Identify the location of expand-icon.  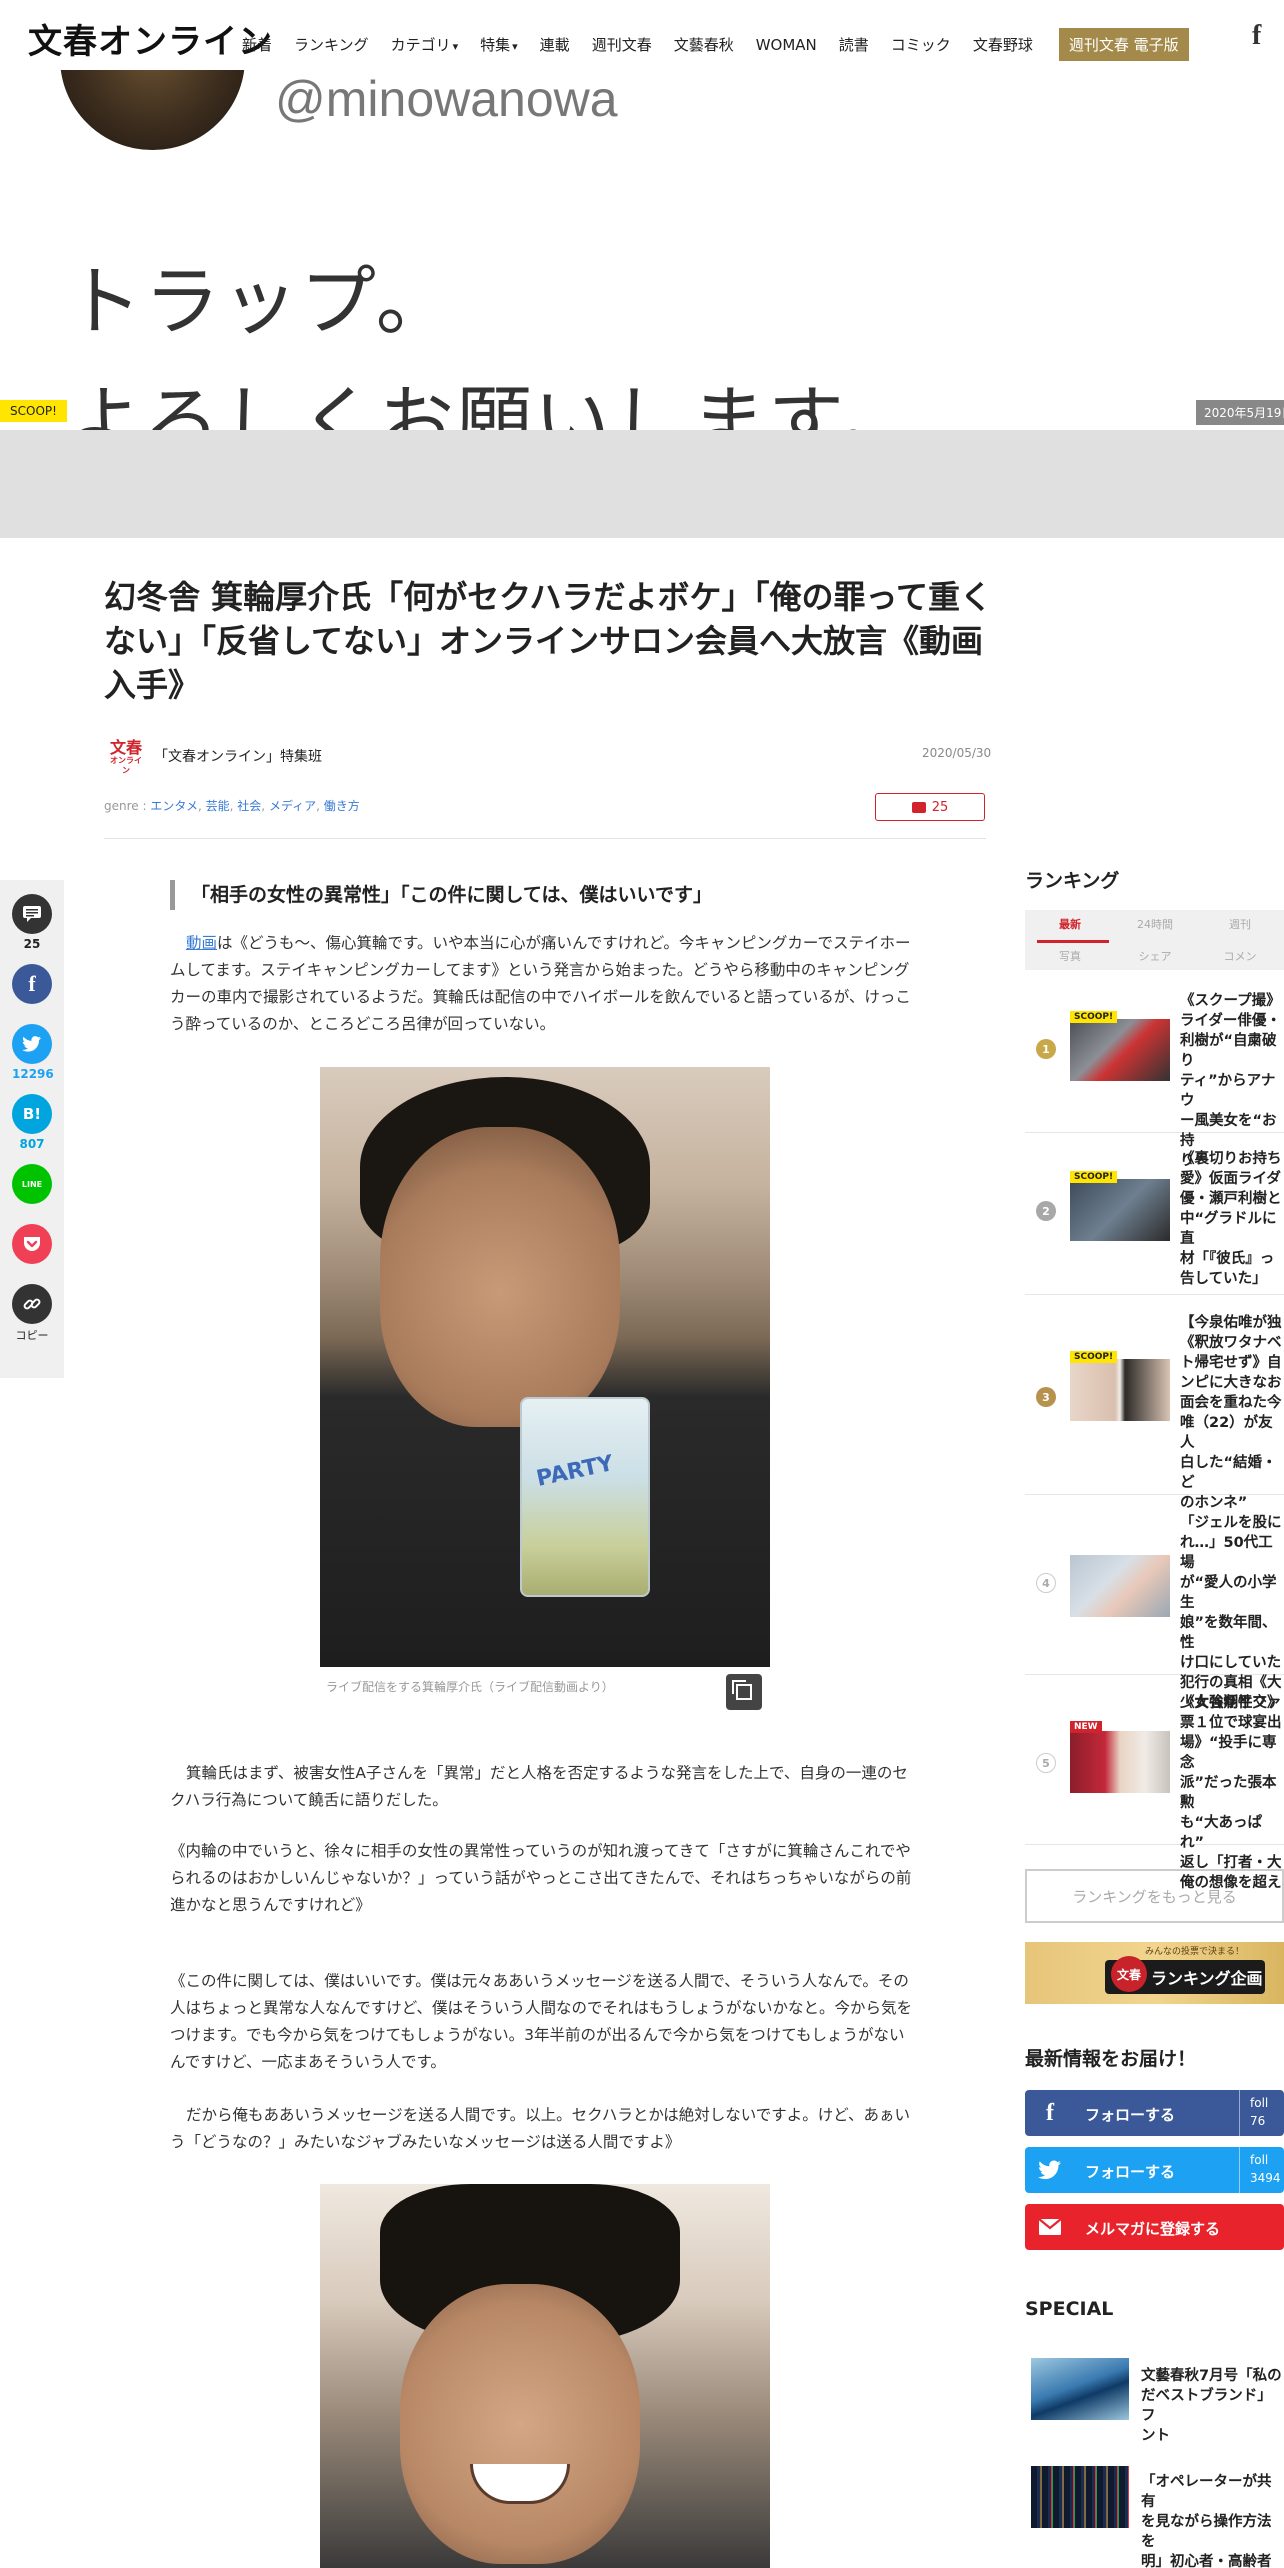
(744, 1692).